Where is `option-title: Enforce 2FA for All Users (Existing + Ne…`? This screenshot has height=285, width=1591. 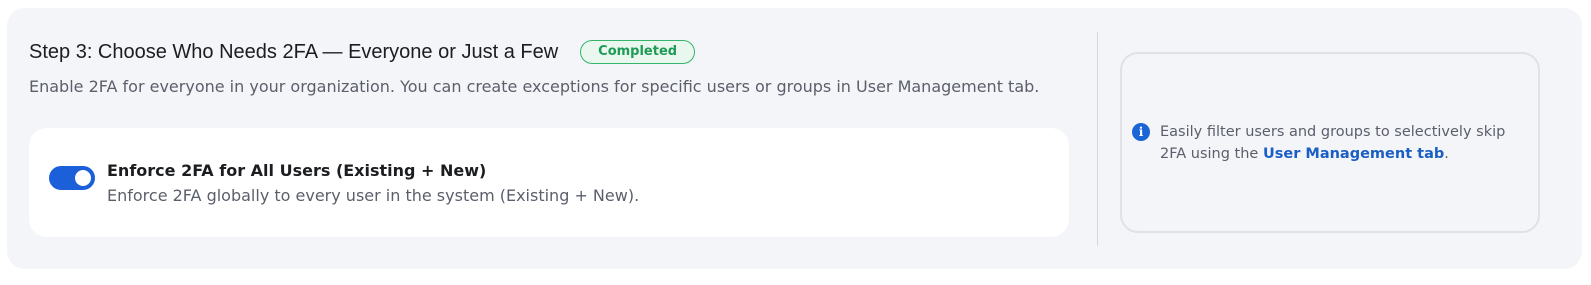 option-title: Enforce 2FA for All Users (Existing + Ne… is located at coordinates (297, 170).